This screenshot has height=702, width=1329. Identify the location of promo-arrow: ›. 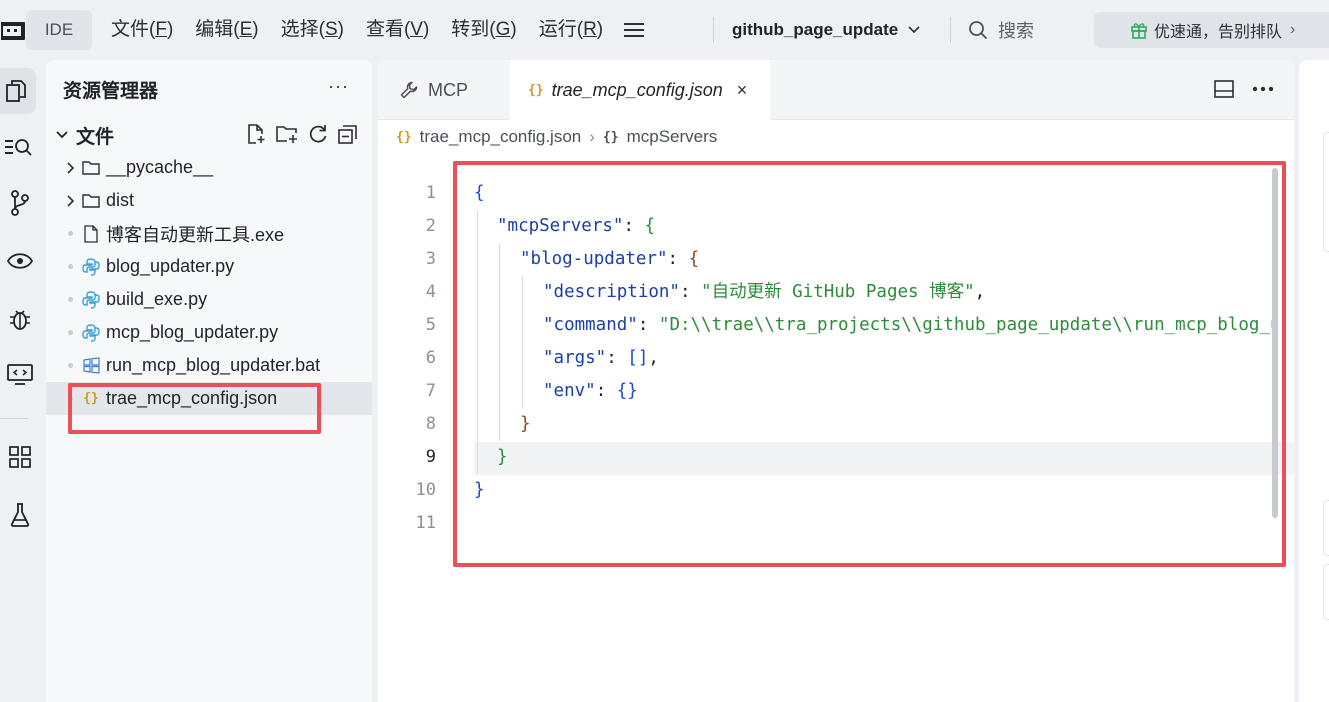
(1293, 29).